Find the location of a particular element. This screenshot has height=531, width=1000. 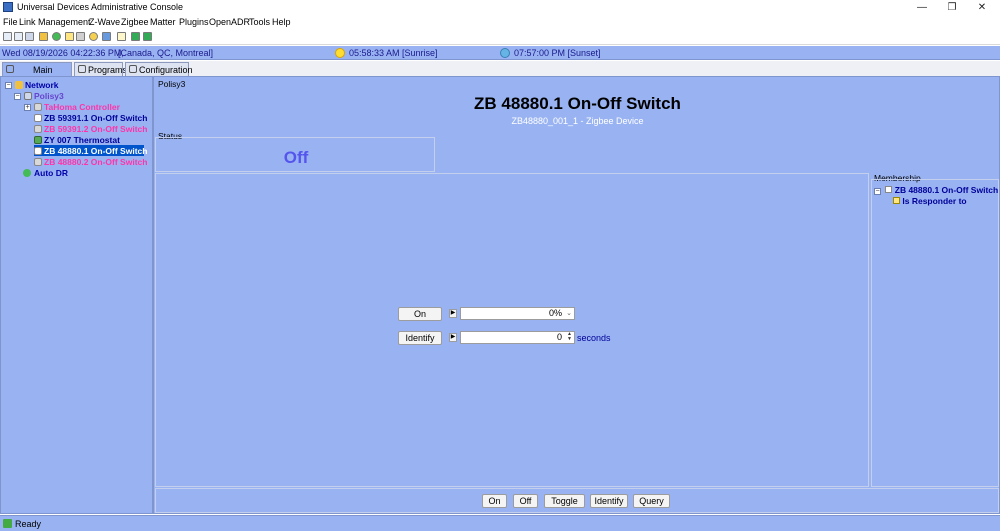

app-icon is located at coordinates (8, 7).